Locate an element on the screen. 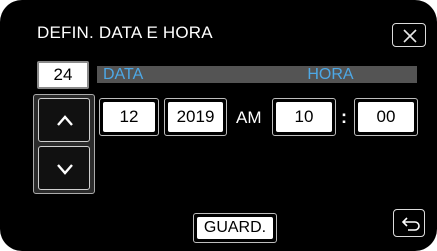 This screenshot has width=437, height=251. close-icon is located at coordinates (410, 36).